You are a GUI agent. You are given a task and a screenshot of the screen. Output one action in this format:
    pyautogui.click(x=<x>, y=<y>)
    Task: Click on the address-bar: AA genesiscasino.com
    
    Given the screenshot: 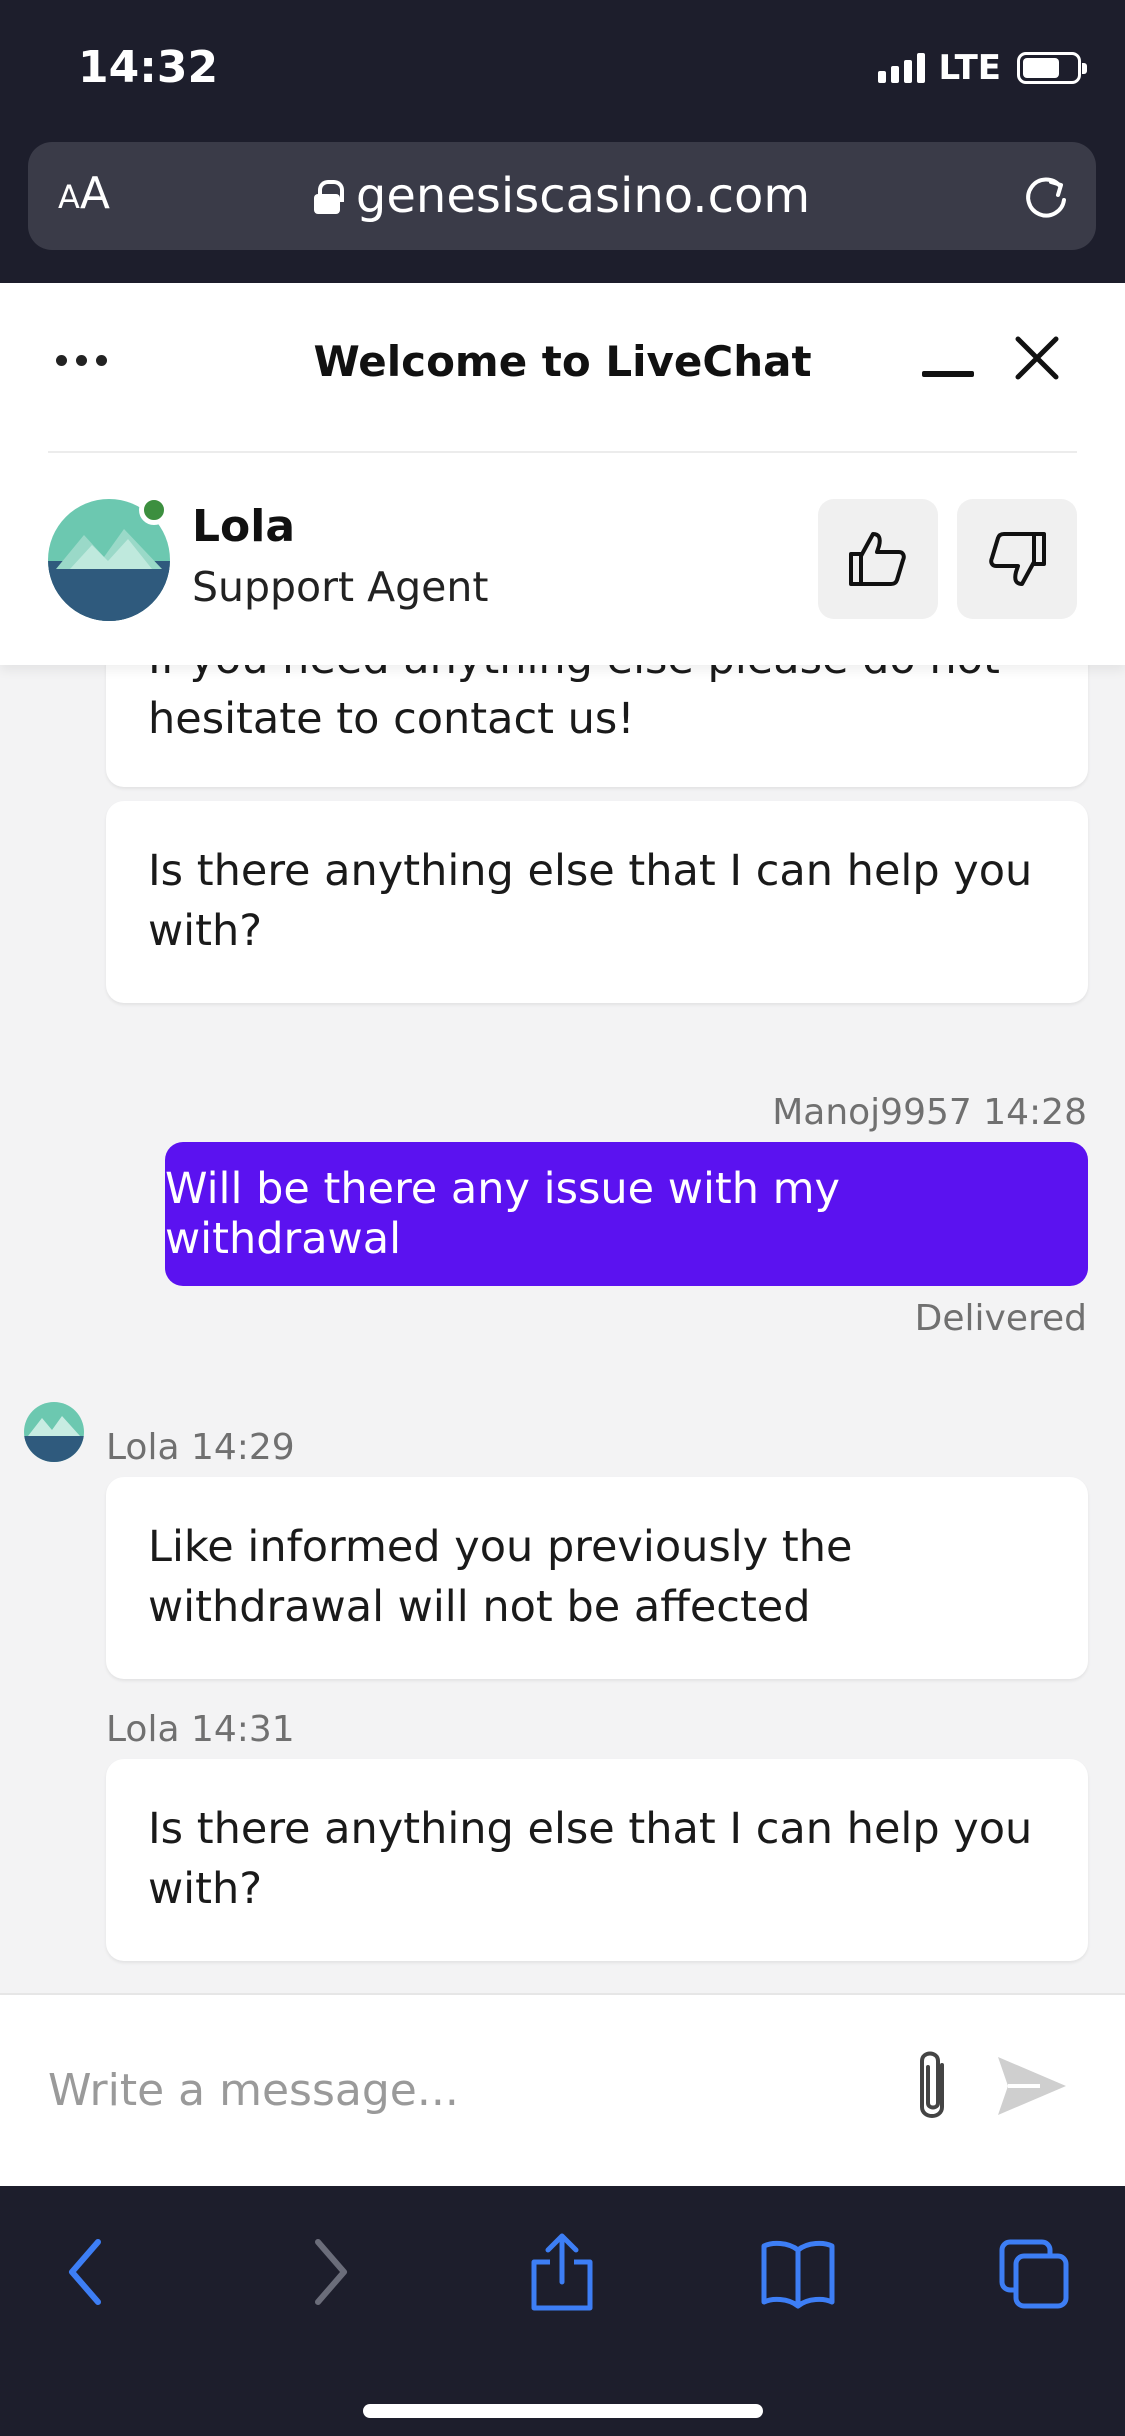 What is the action you would take?
    pyautogui.click(x=562, y=196)
    